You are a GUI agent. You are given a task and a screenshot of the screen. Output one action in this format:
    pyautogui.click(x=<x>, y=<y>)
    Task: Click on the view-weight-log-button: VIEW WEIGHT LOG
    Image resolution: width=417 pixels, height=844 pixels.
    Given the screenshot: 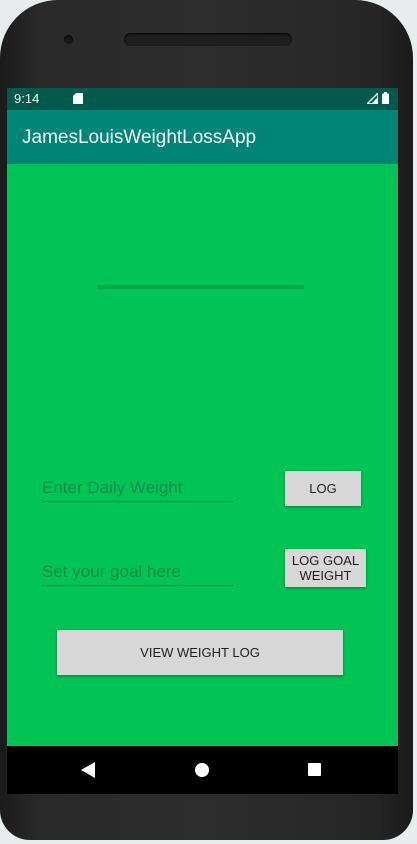 What is the action you would take?
    pyautogui.click(x=200, y=652)
    